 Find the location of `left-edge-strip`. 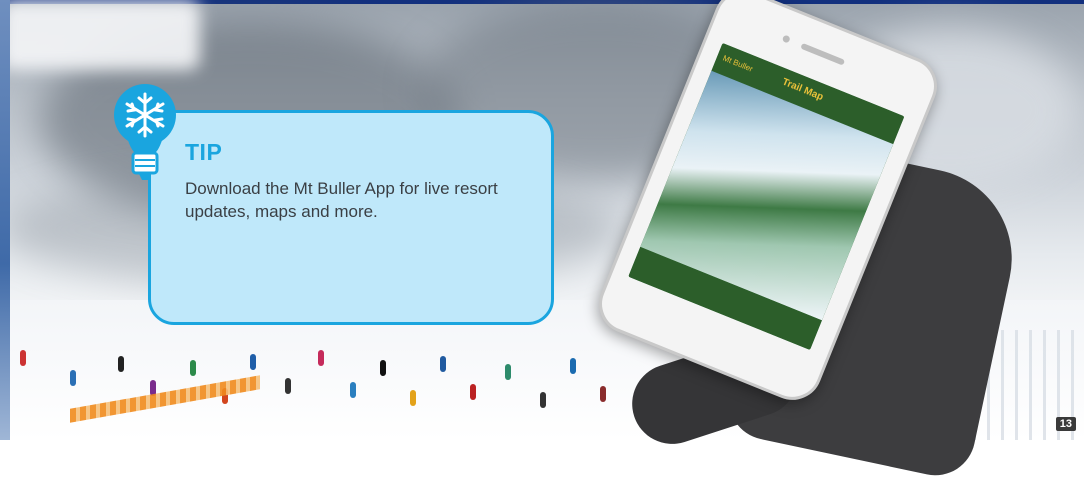

left-edge-strip is located at coordinates (5, 220).